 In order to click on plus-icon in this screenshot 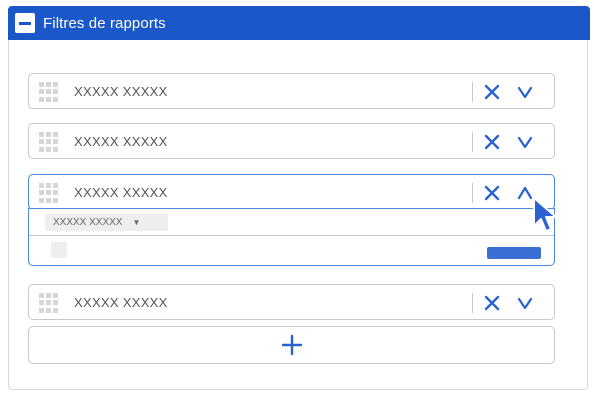, I will do `click(291, 345)`.